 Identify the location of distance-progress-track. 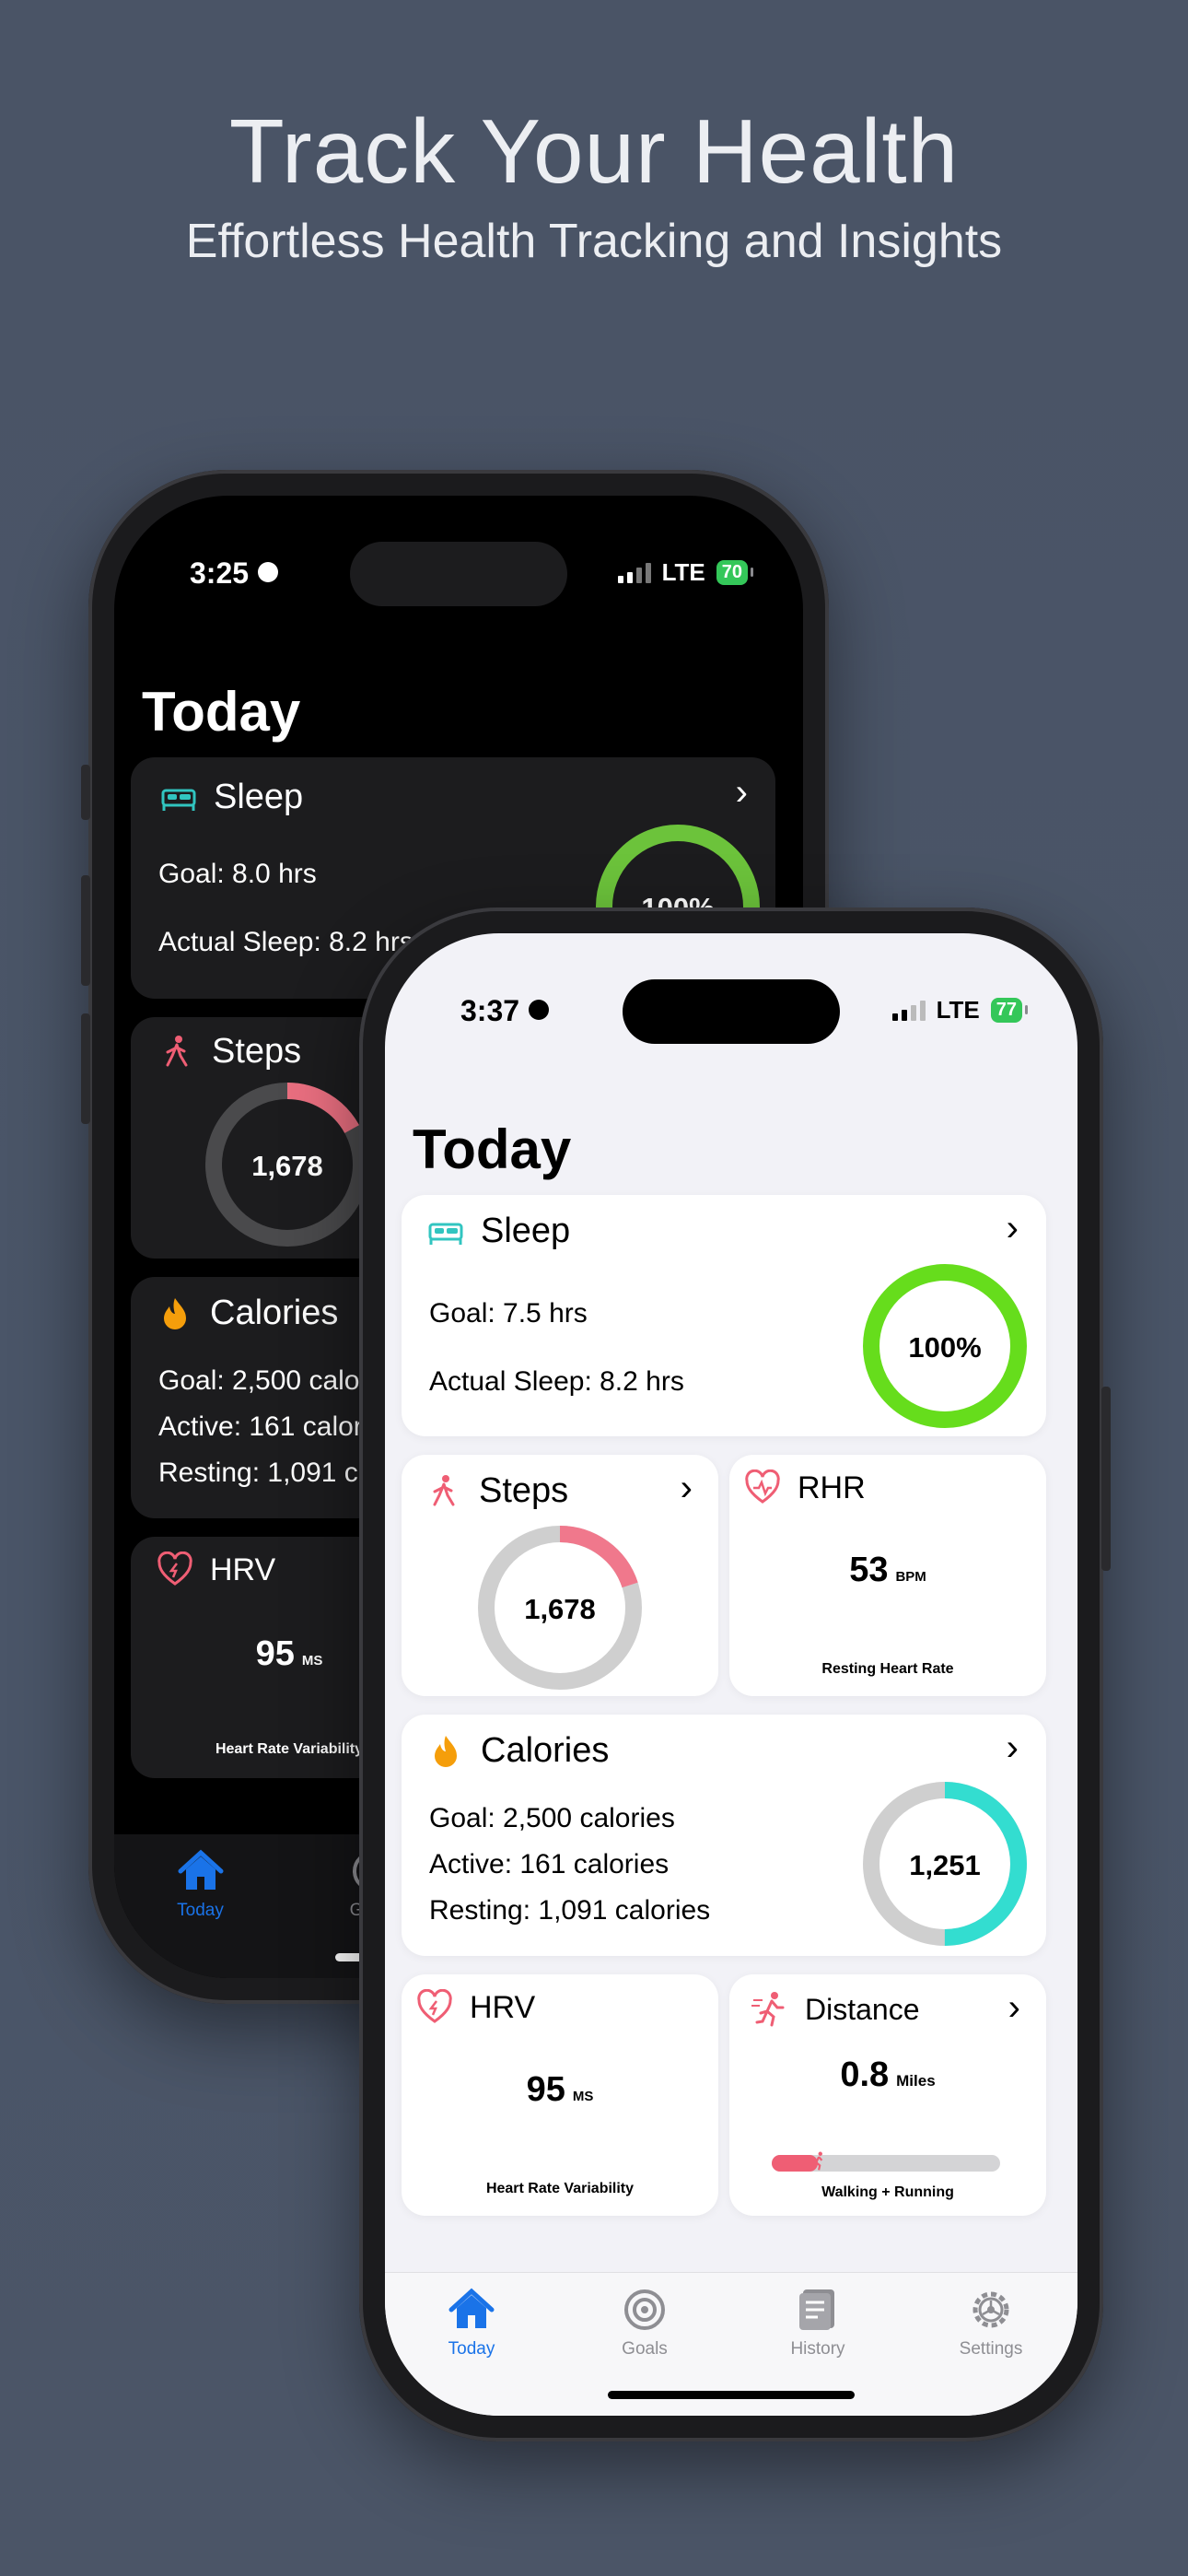
(886, 2161).